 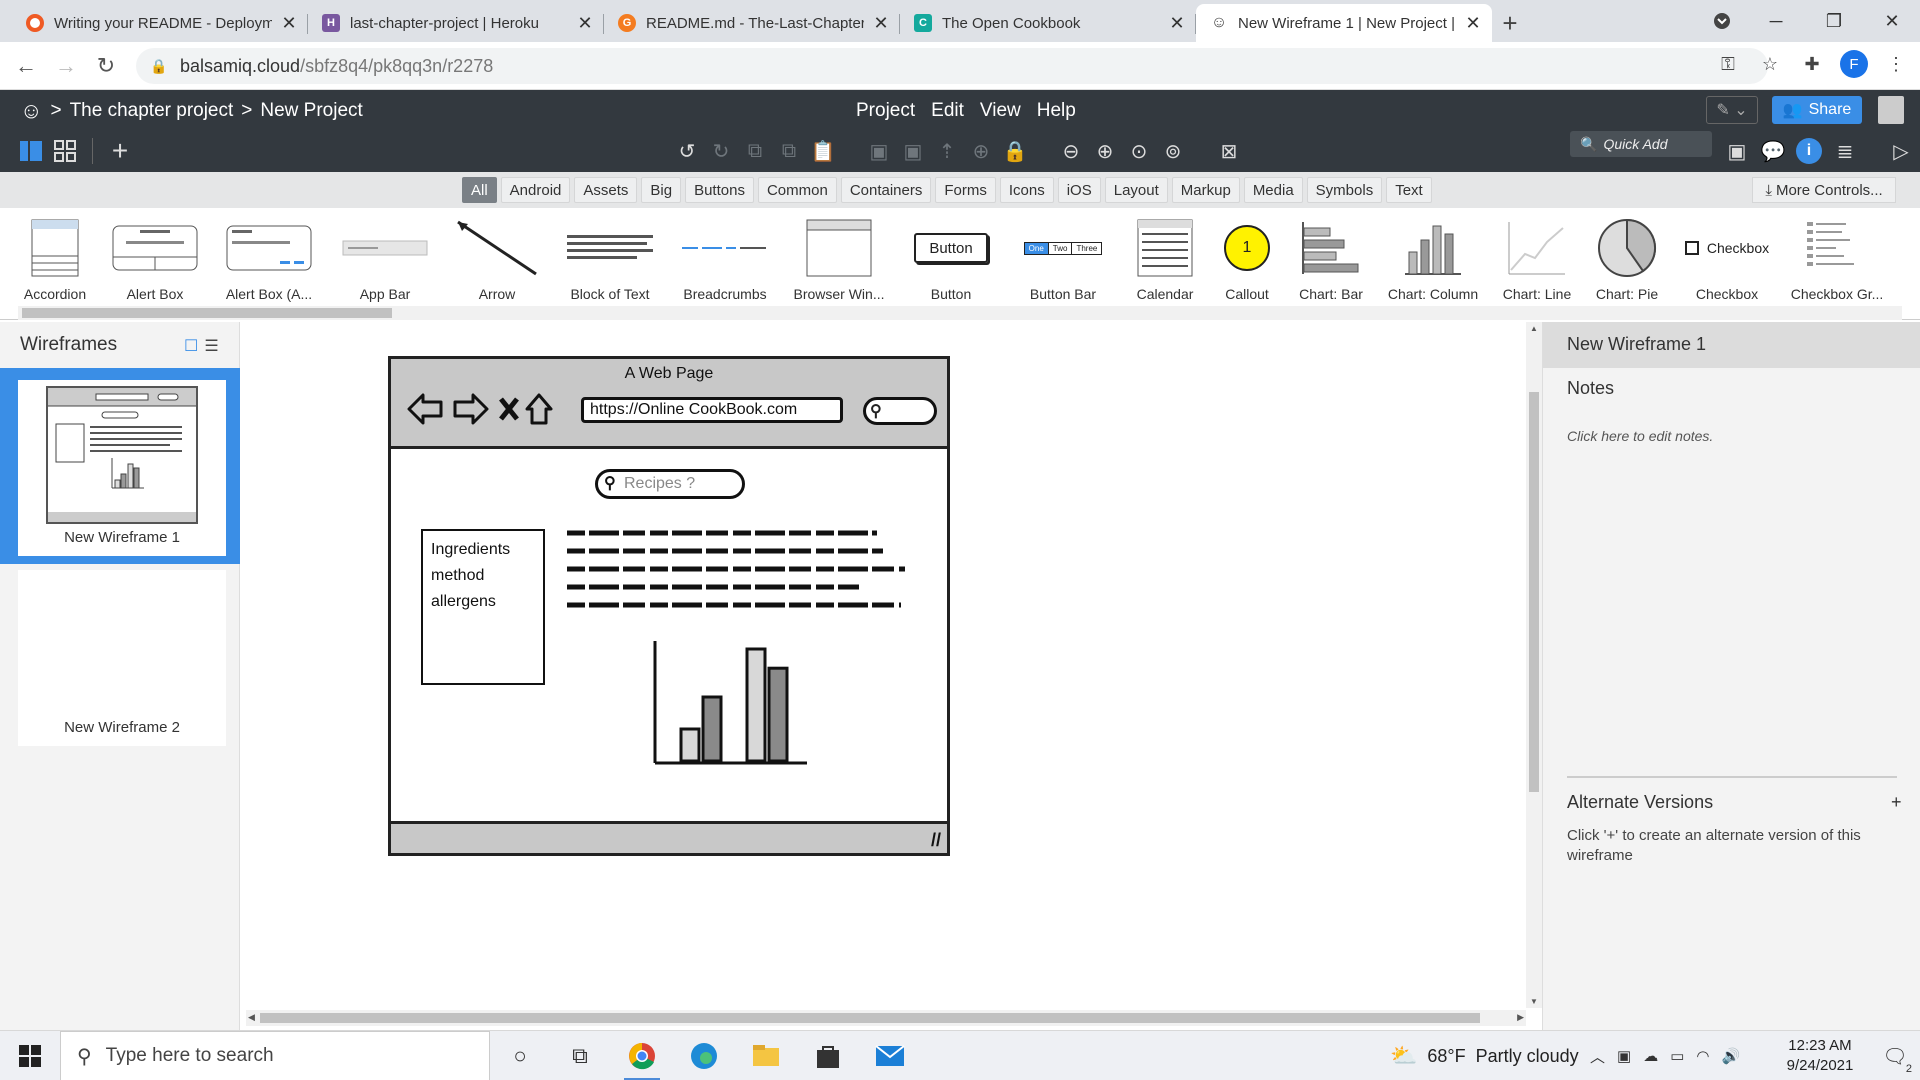 I want to click on presentation-icon: ▷, so click(x=1901, y=151).